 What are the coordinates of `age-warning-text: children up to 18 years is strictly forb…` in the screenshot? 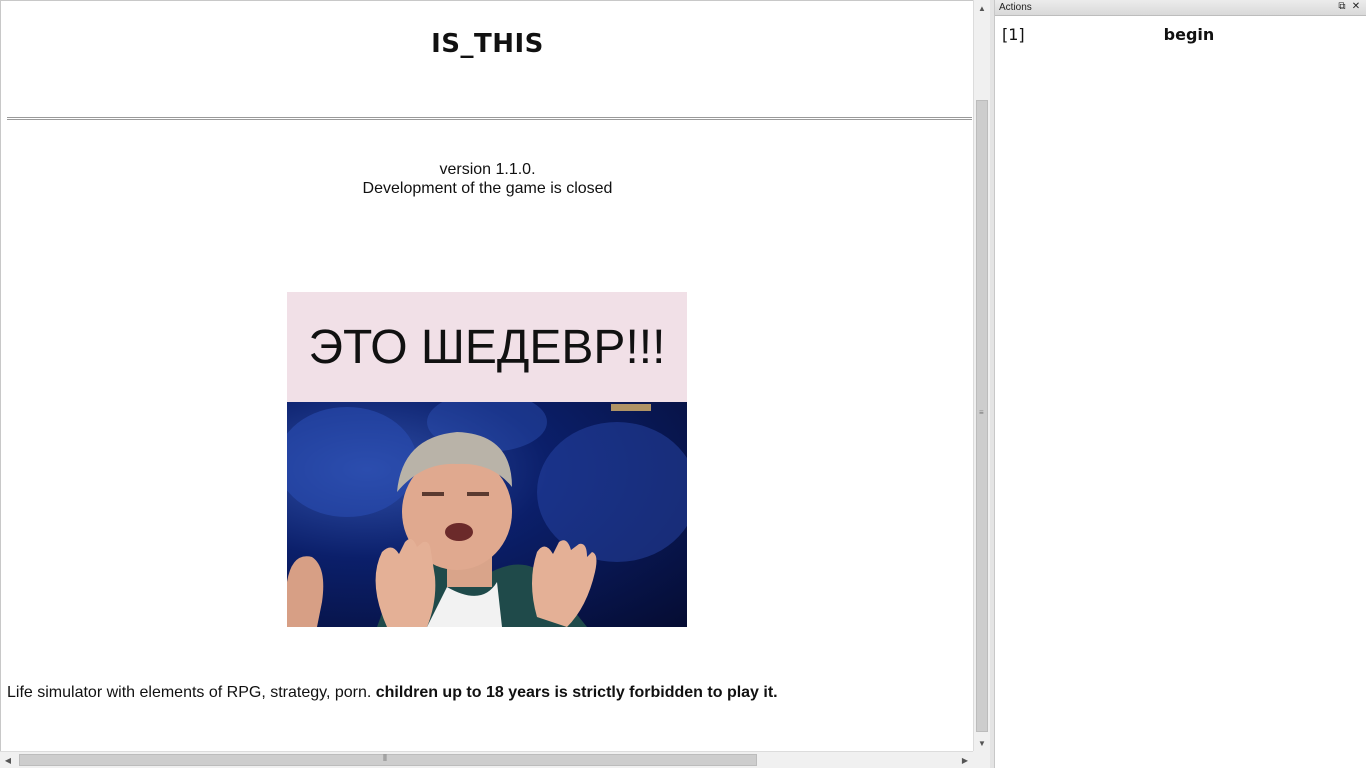 It's located at (576, 692).